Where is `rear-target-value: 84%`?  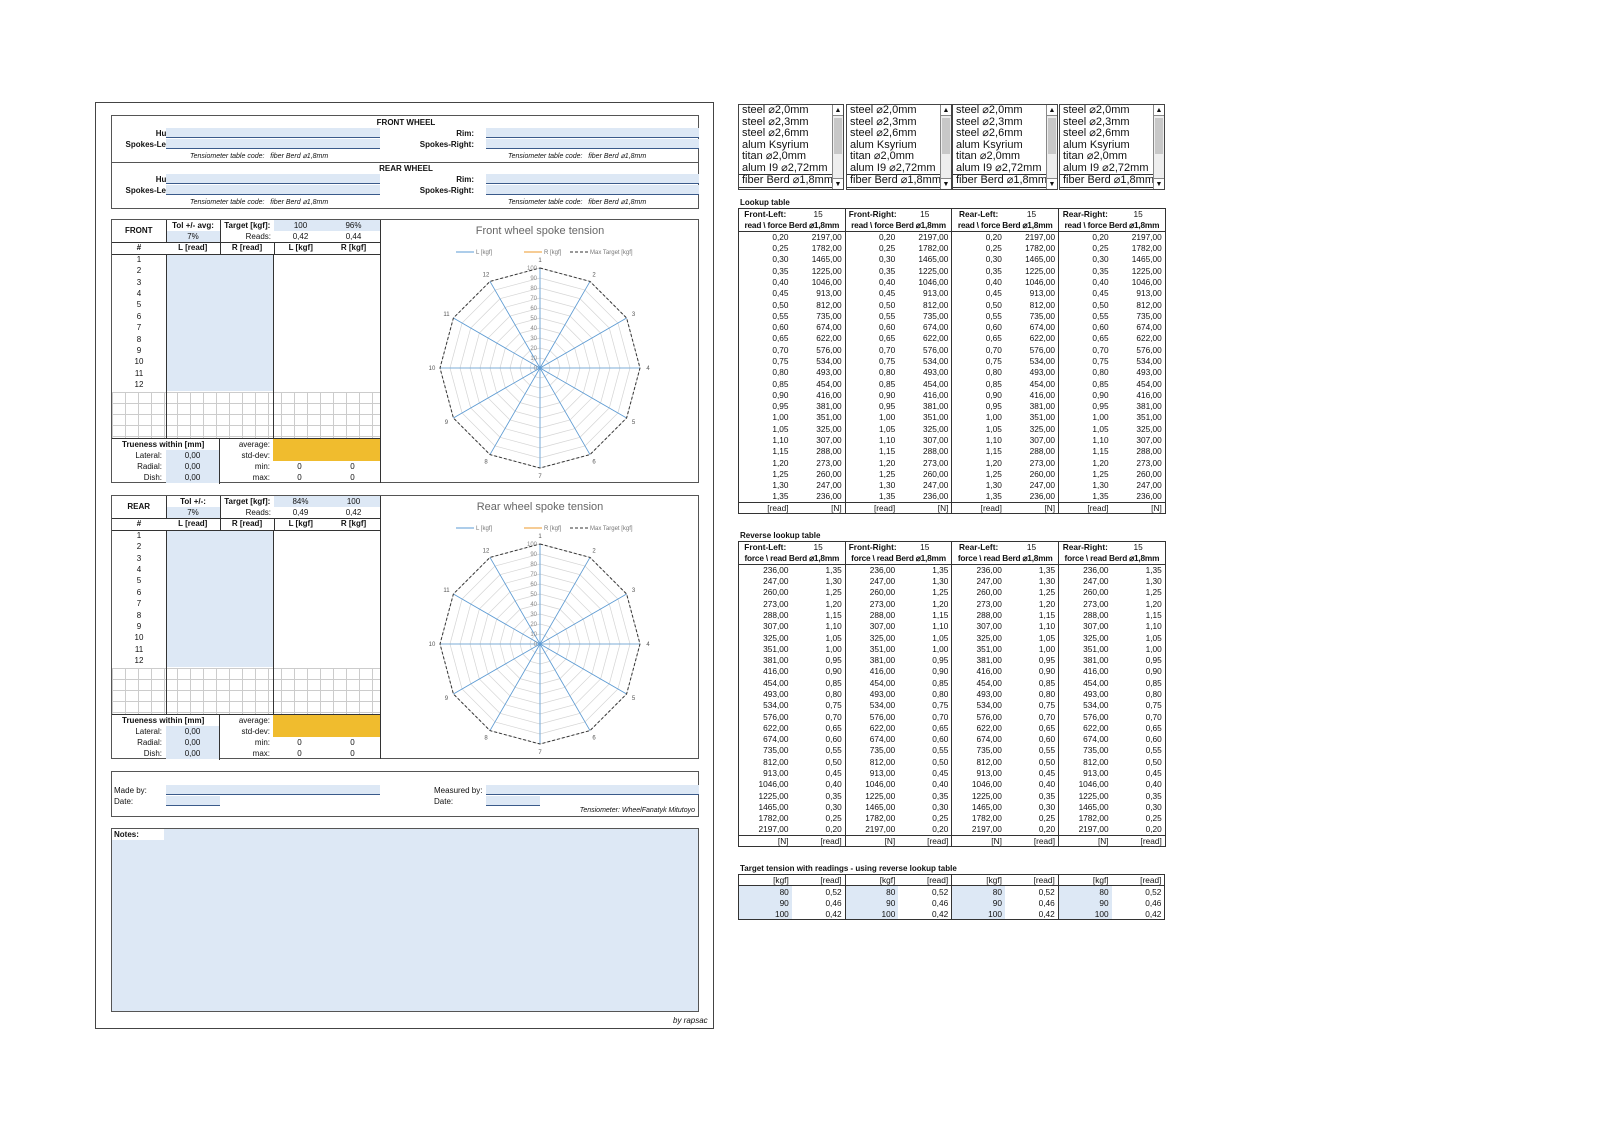
rear-target-value: 84% is located at coordinates (300, 502).